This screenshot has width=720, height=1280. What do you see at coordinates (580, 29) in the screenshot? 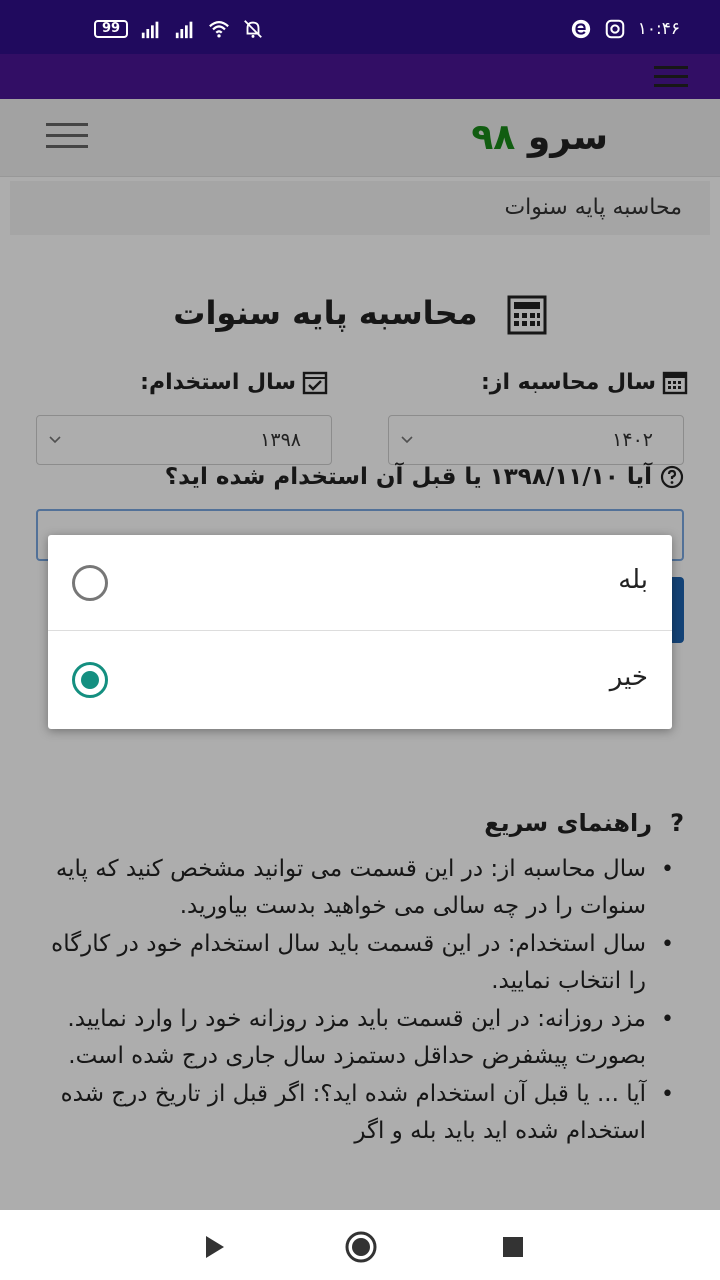
I see `e-app-icon` at bounding box center [580, 29].